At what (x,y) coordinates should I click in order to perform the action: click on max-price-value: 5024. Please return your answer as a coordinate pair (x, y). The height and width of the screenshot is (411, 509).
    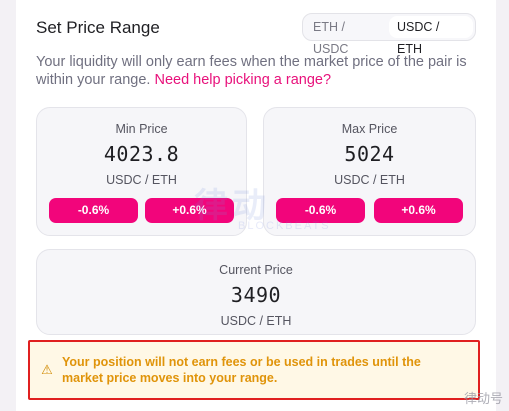
    Looking at the image, I should click on (369, 154).